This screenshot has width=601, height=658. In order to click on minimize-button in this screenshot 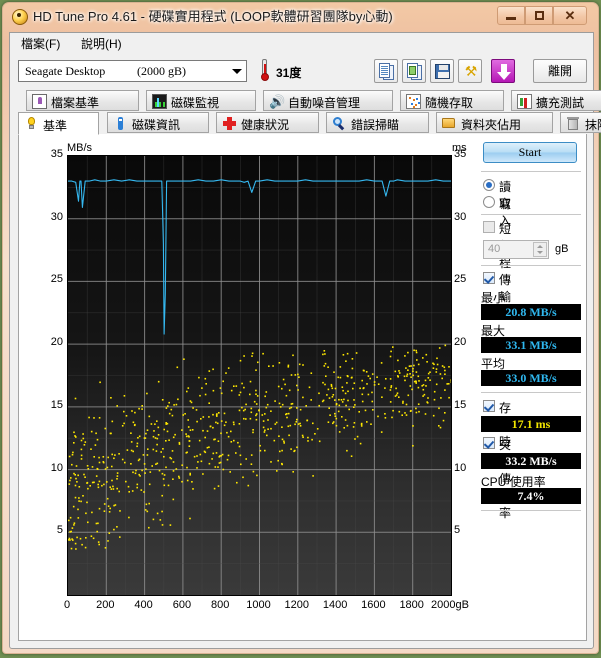, I will do `click(511, 15)`.